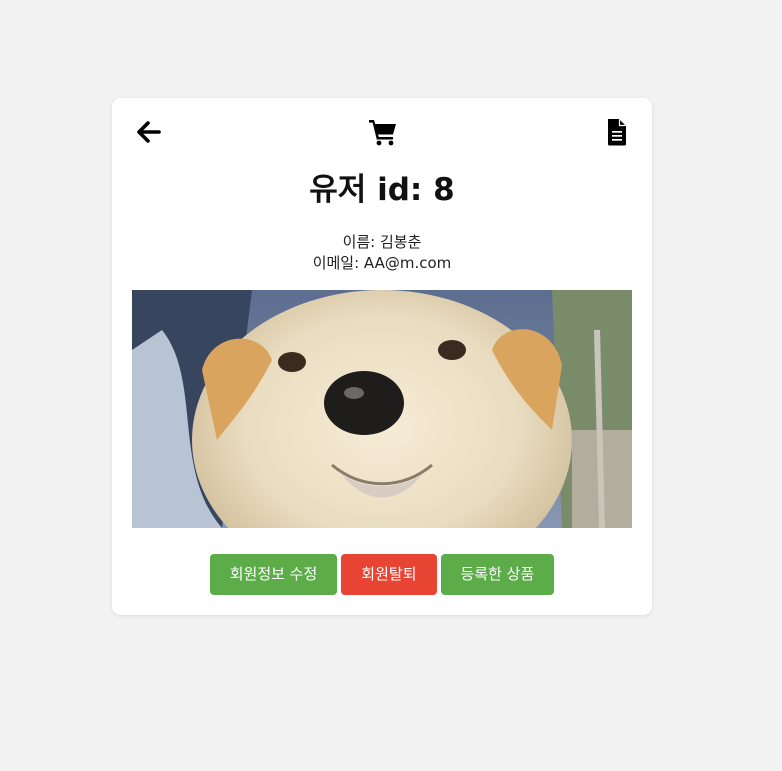 This screenshot has width=782, height=771. What do you see at coordinates (389, 574) in the screenshot?
I see `withdraw-button: 회원탈퇴` at bounding box center [389, 574].